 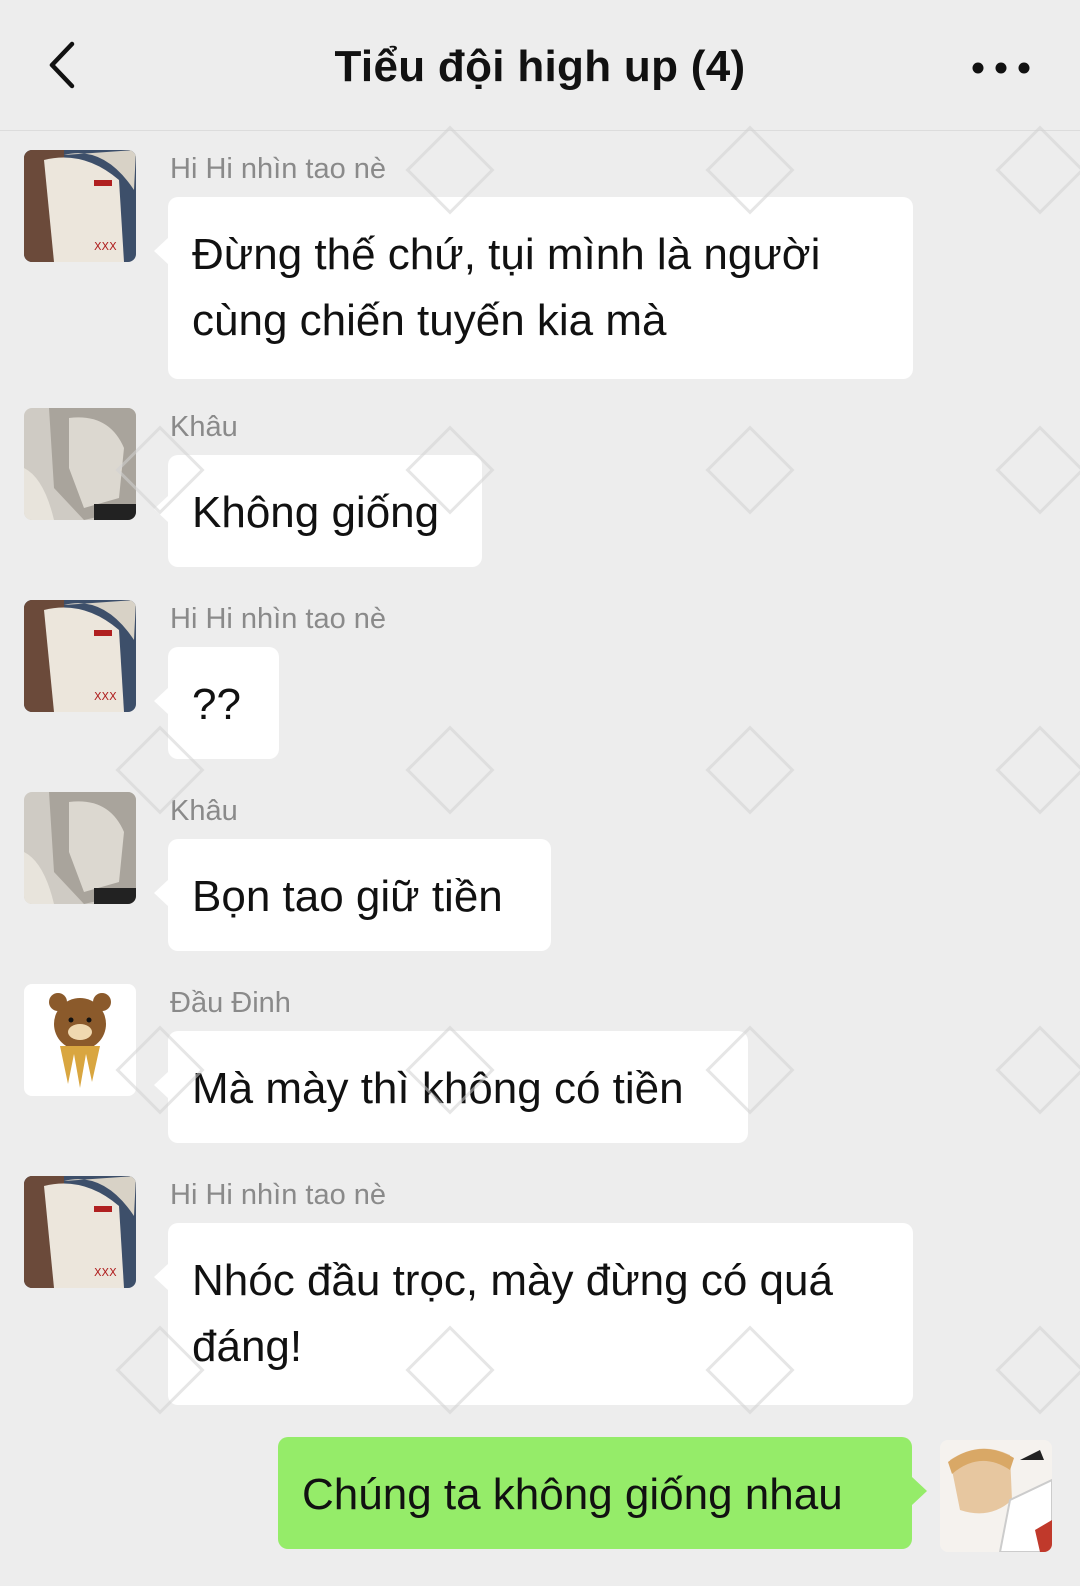 I want to click on message-text: Không giống, so click(x=316, y=512).